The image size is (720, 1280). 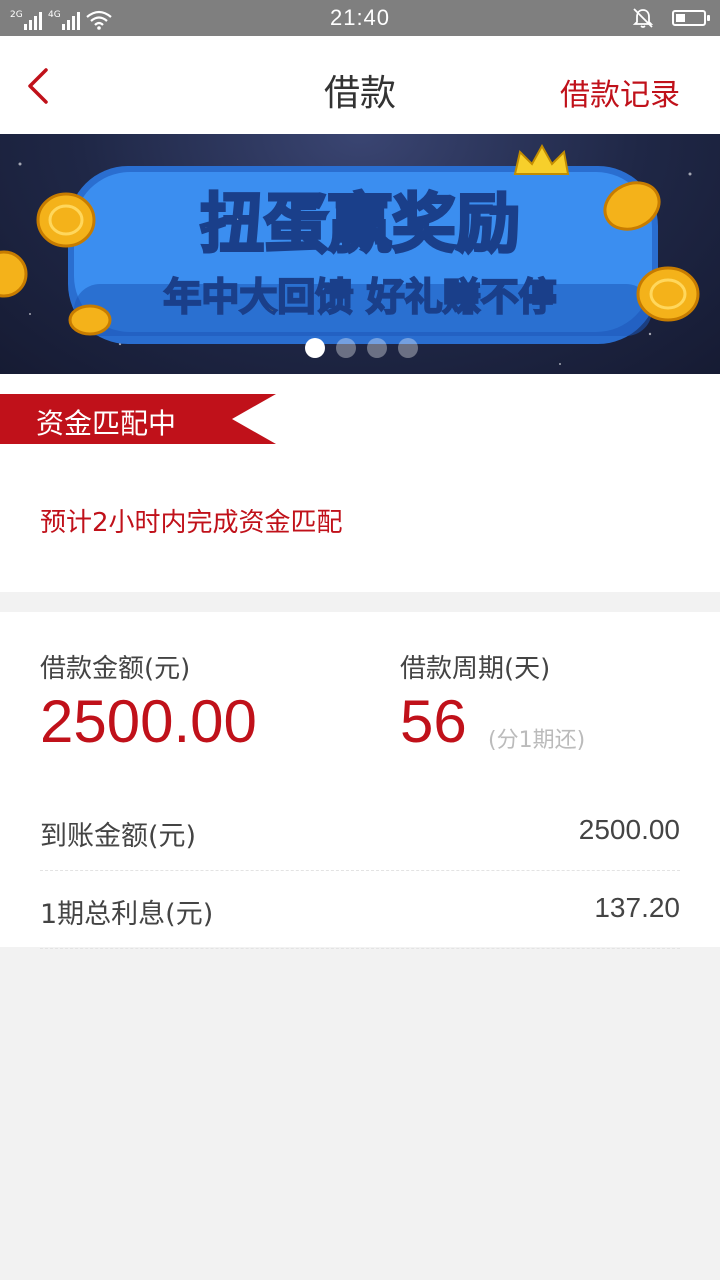 I want to click on period-value: 56, so click(x=433, y=721).